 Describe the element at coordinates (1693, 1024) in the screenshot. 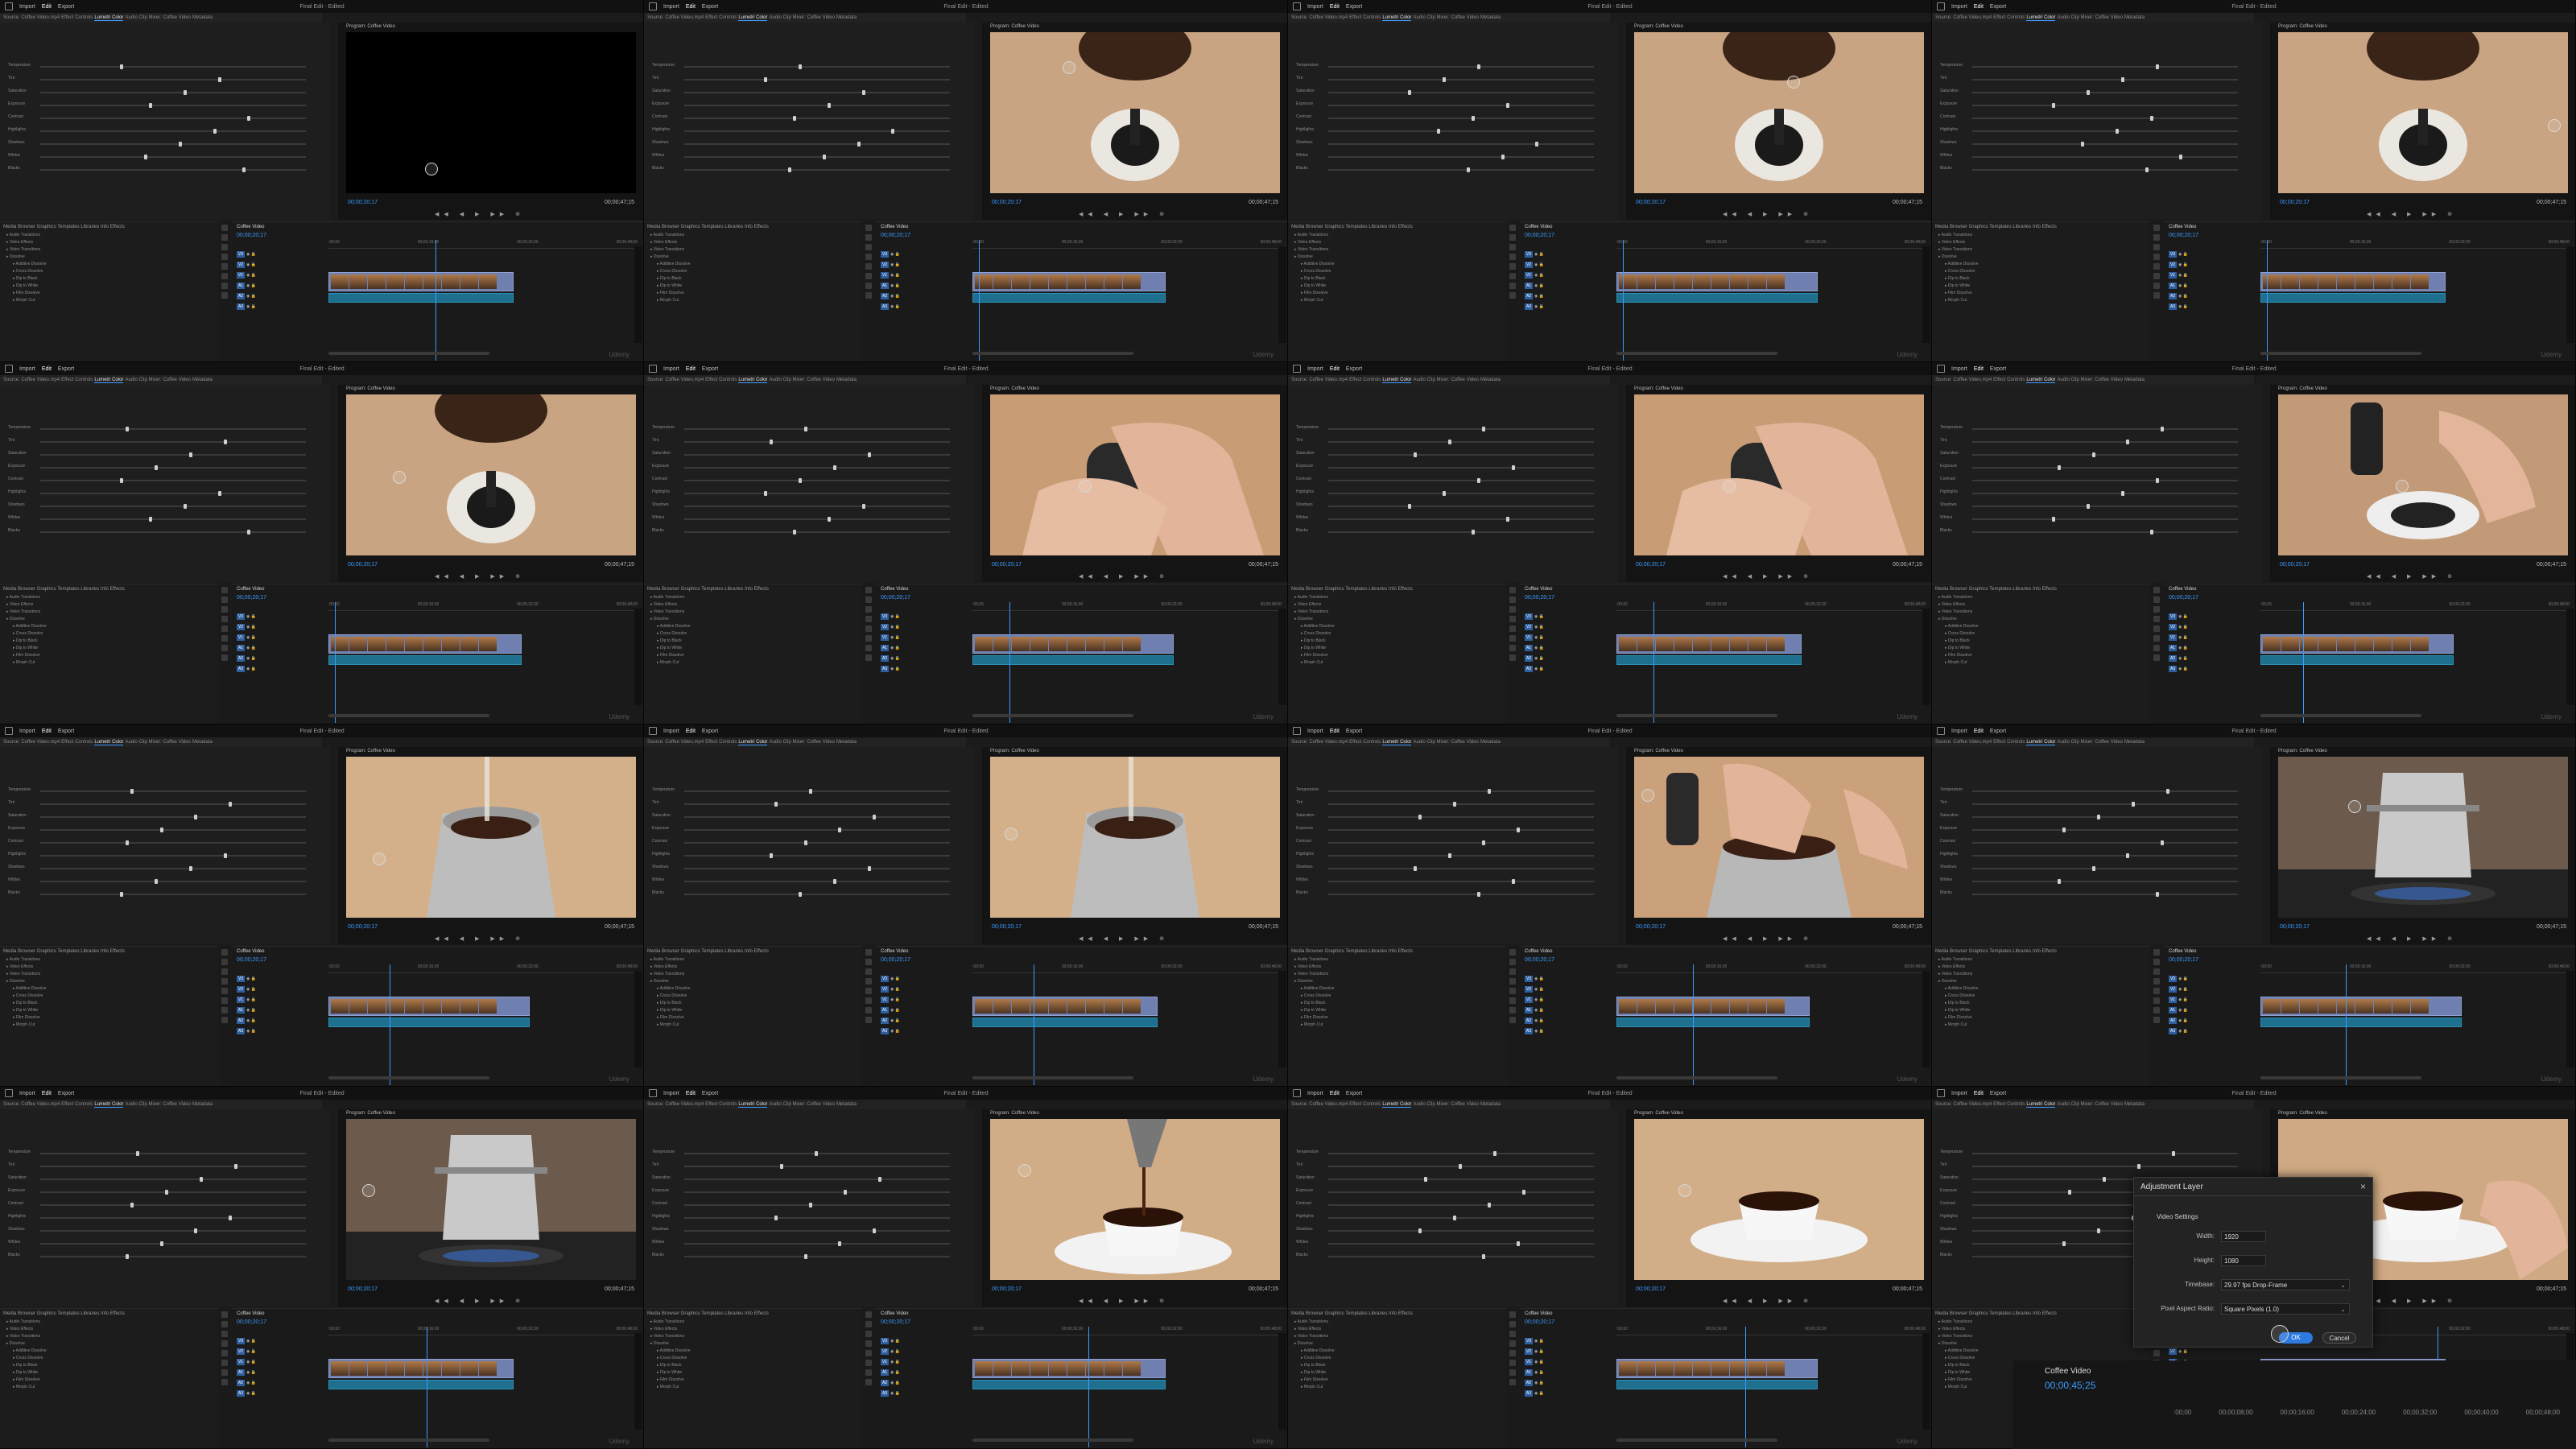

I see `playhead` at that location.